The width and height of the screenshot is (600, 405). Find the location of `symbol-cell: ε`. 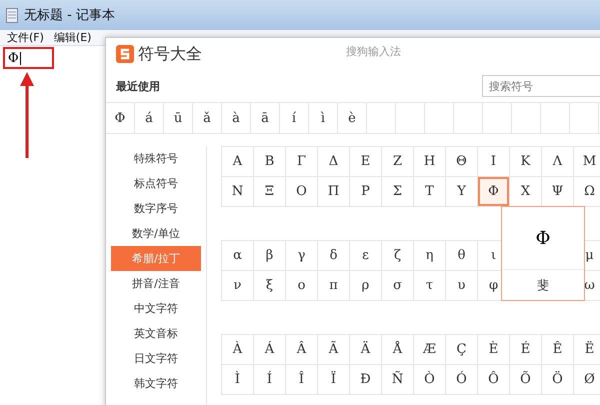

symbol-cell: ε is located at coordinates (366, 256).